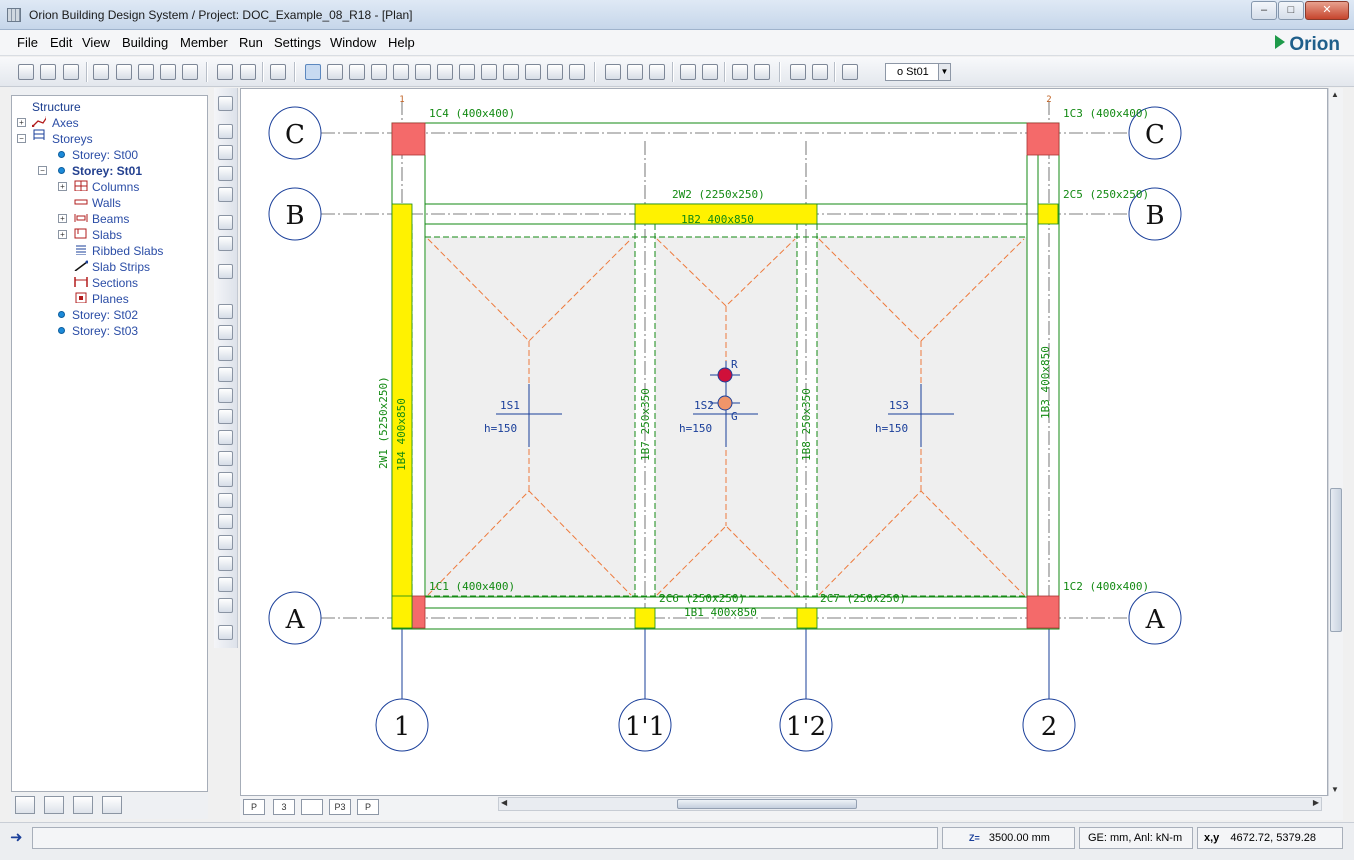 The width and height of the screenshot is (1354, 860). Describe the element at coordinates (225, 222) in the screenshot. I see `move-icon` at that location.